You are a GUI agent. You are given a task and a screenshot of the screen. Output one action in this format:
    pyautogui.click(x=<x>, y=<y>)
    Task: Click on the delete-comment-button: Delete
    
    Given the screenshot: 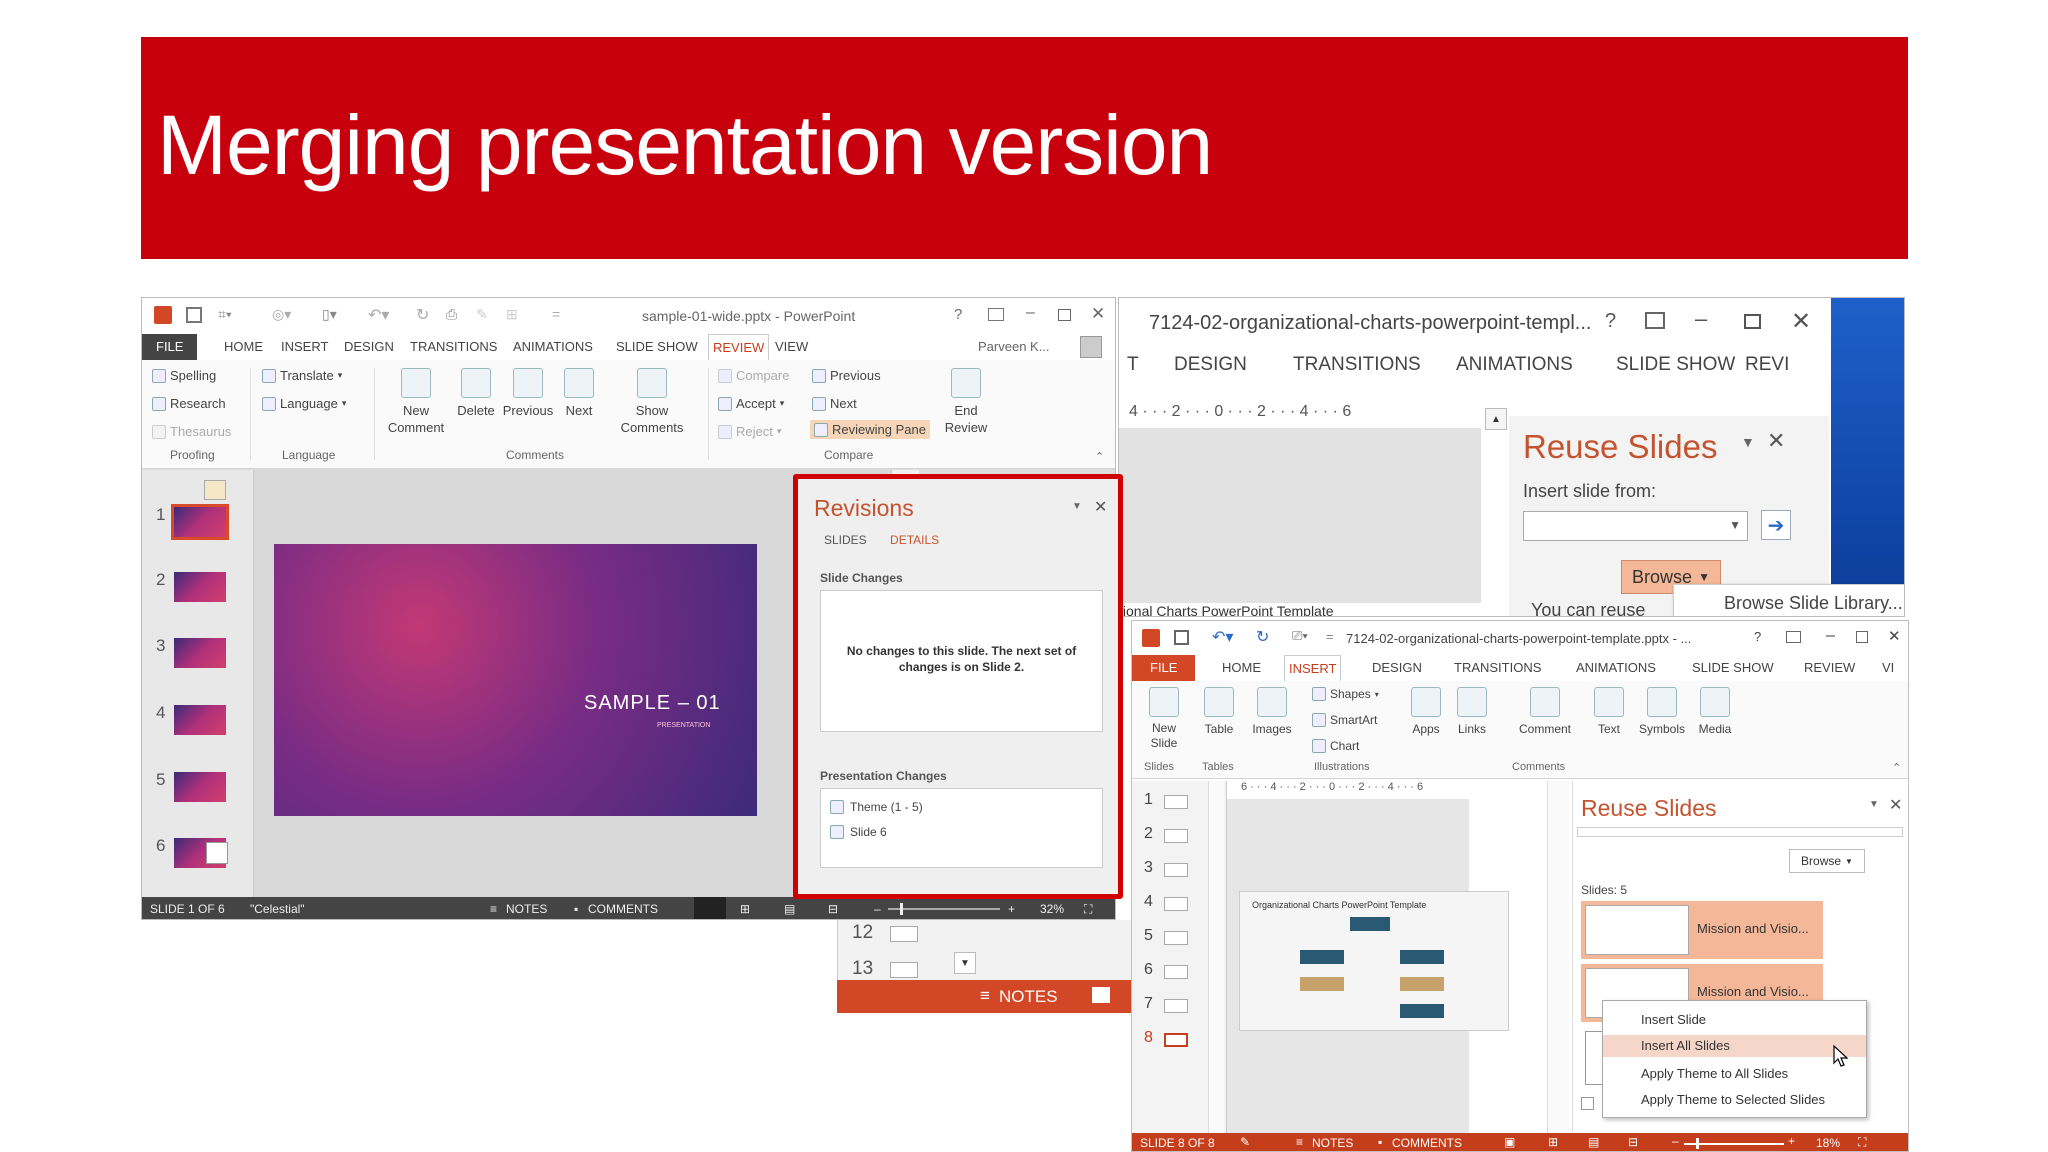 What is the action you would take?
    pyautogui.click(x=476, y=393)
    